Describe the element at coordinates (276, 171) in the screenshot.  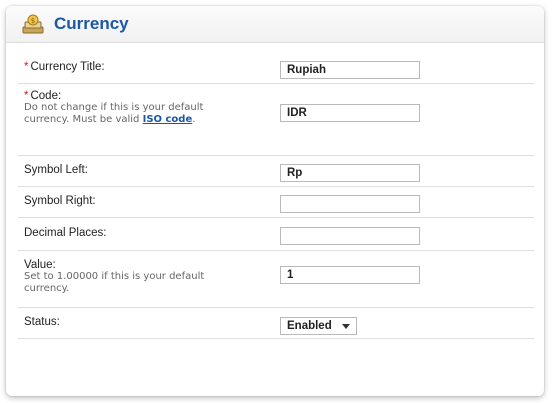
I see `row-symbol-left: Symbol Left: Rp` at that location.